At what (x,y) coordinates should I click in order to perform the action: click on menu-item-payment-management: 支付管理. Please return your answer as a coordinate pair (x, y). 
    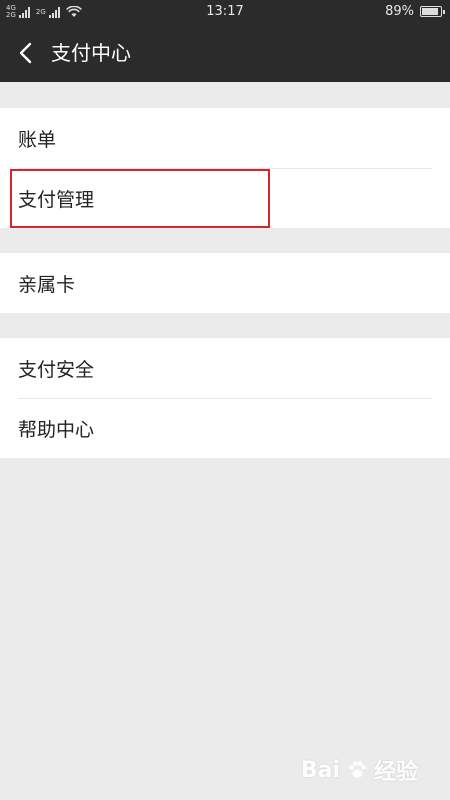
    Looking at the image, I should click on (225, 198).